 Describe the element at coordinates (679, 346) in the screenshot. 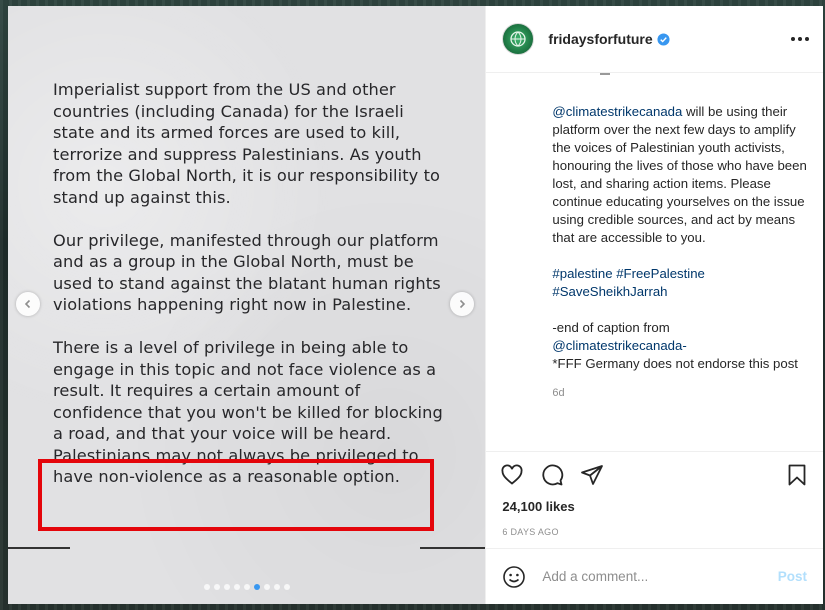

I see `mention-link-2: @climatestrikecanada-` at that location.